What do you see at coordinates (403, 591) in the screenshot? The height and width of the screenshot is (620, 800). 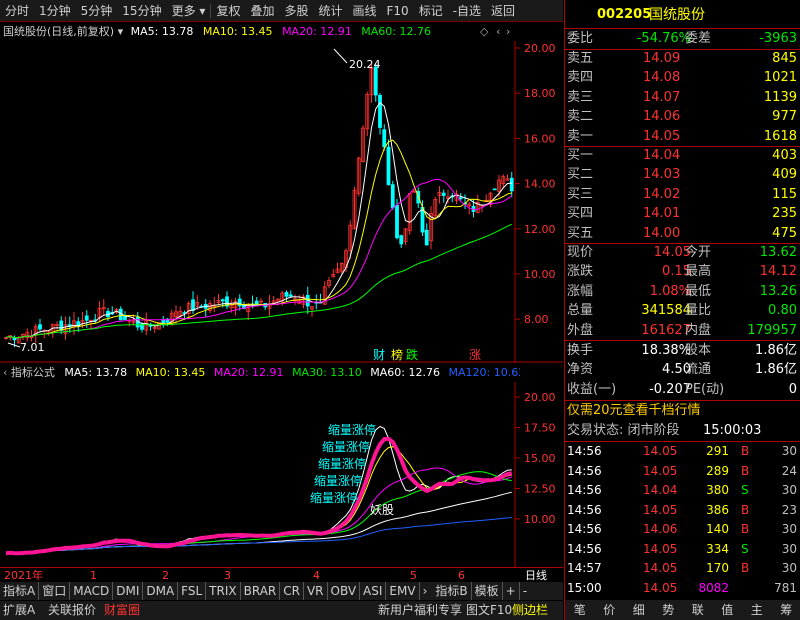 I see `tab-emv: EMV` at bounding box center [403, 591].